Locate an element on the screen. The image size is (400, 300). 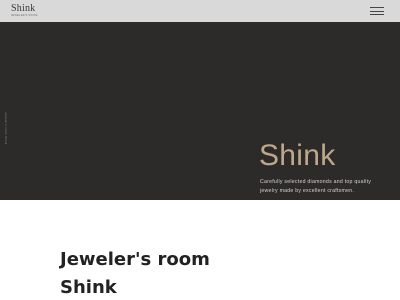
intro-heading-line2: Shink is located at coordinates (88, 287).